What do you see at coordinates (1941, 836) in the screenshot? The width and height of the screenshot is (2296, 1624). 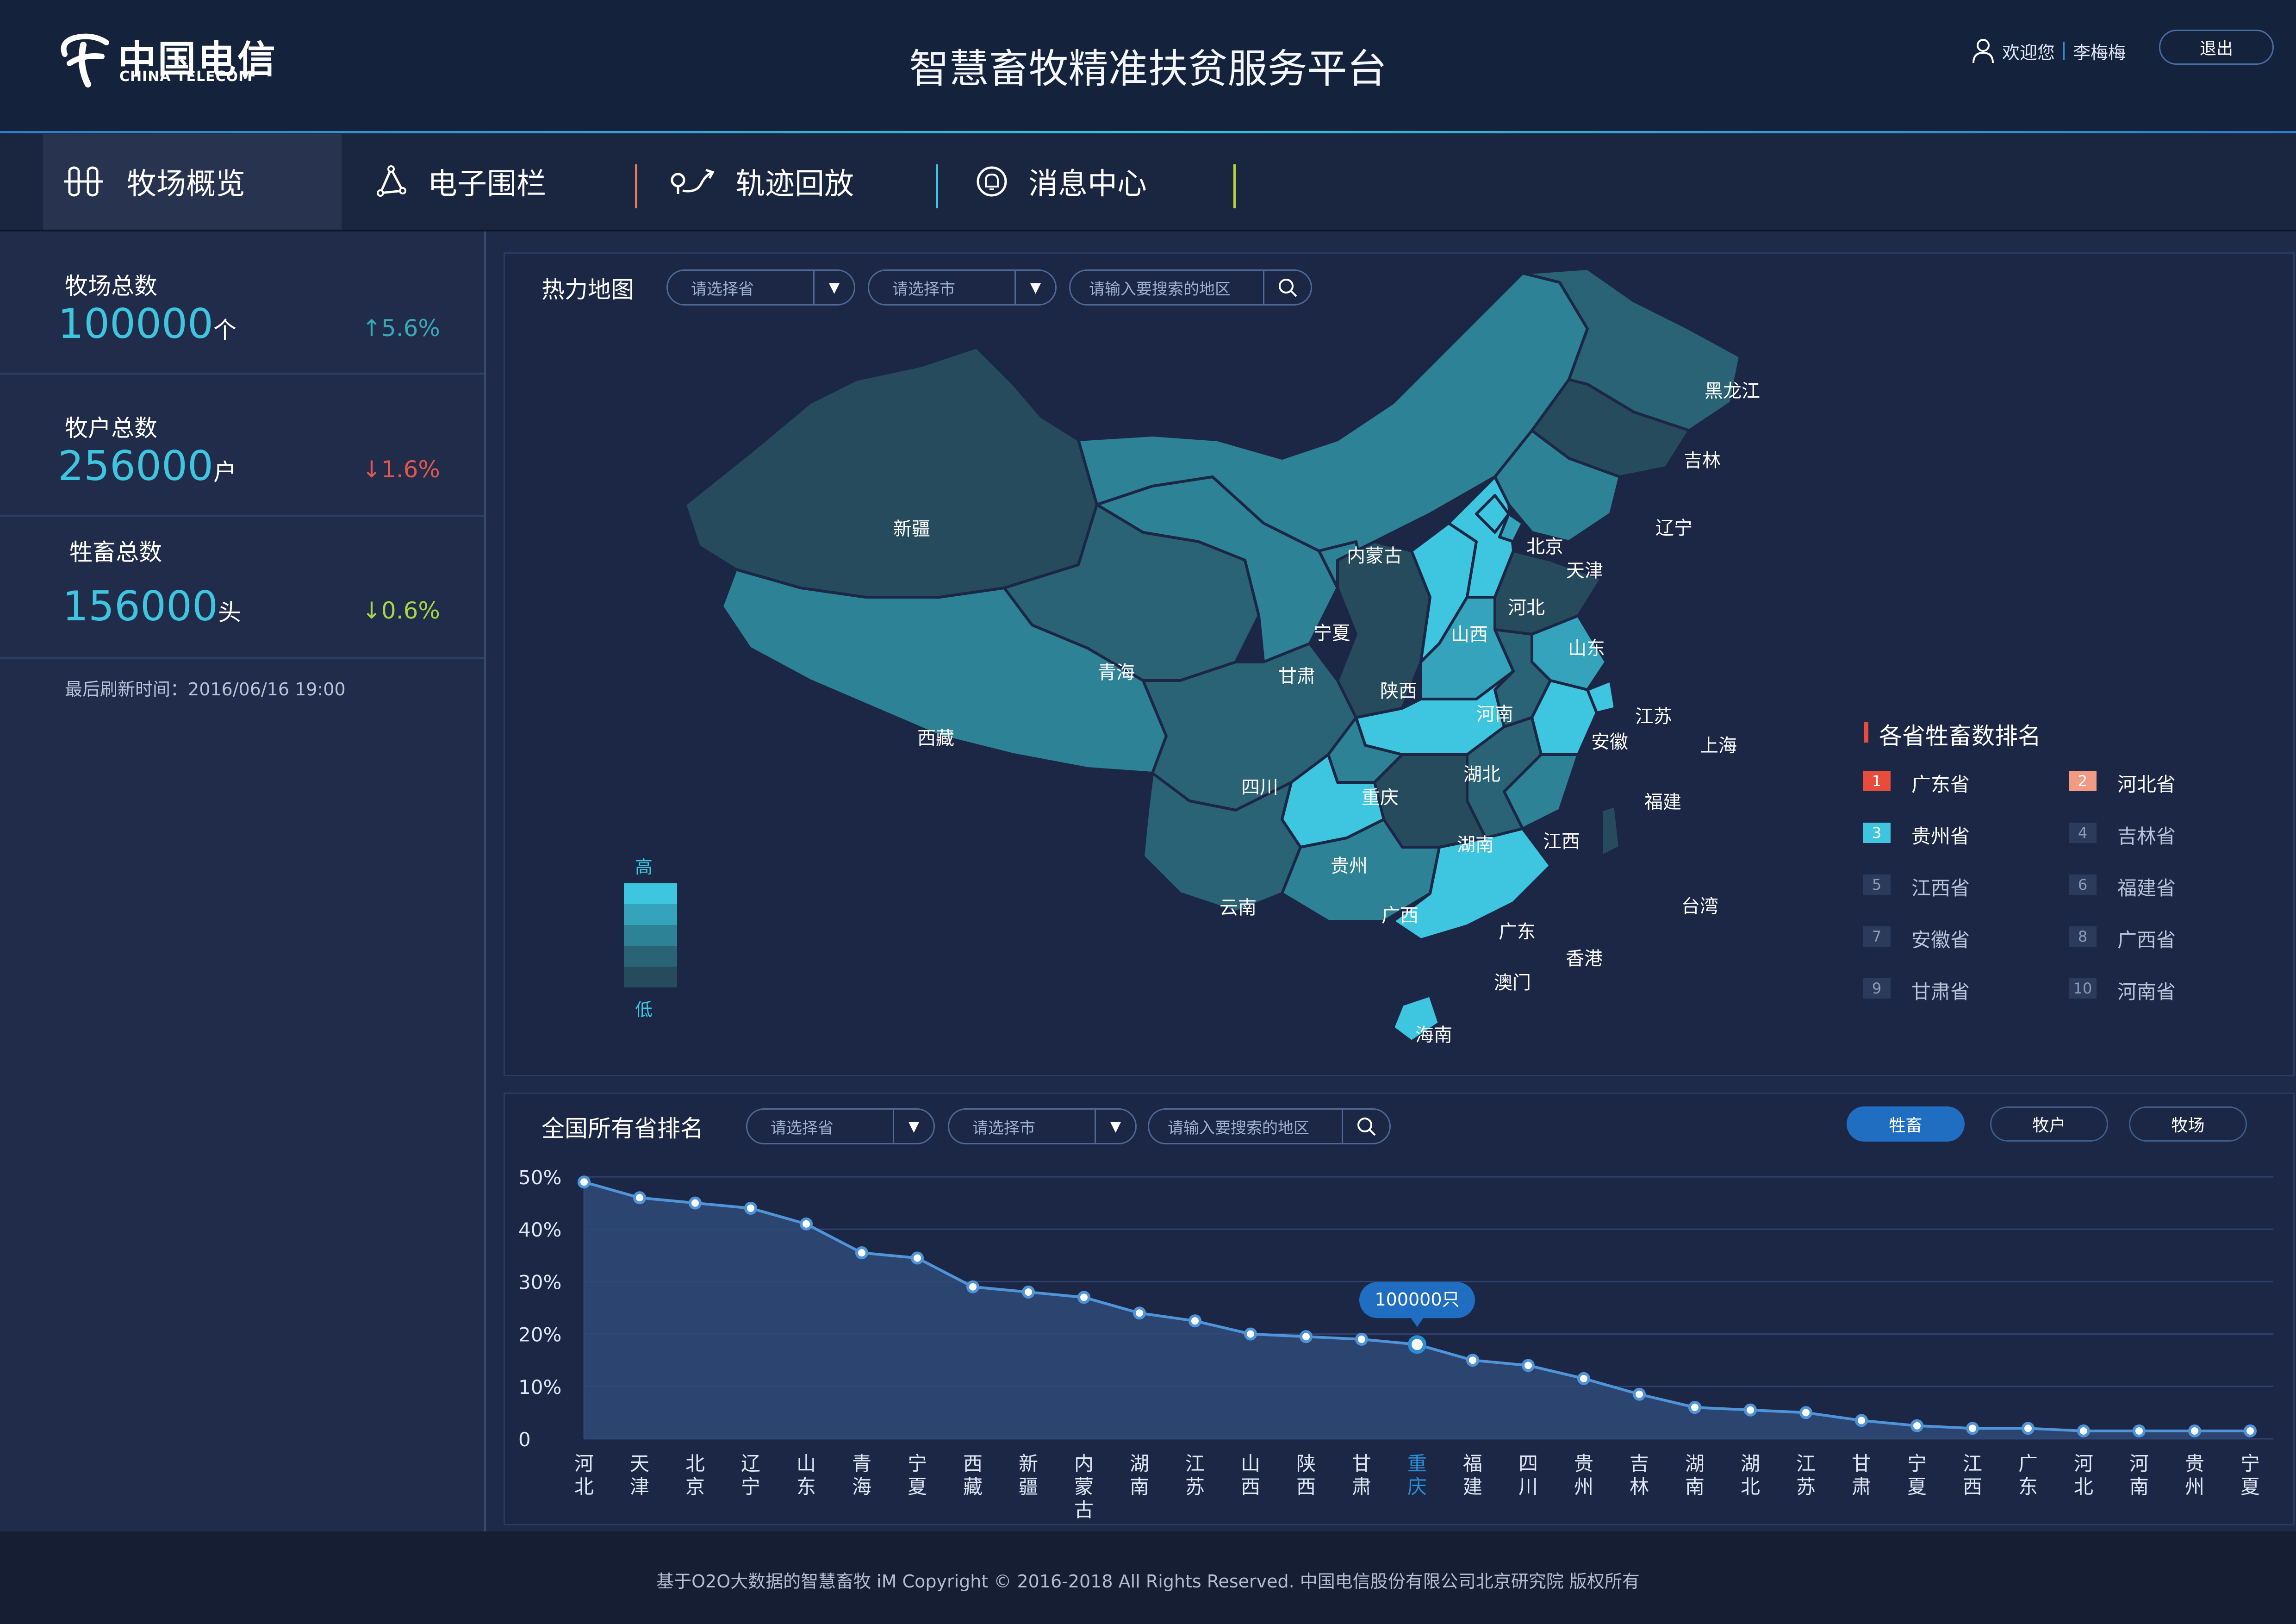 I see `rank-province-name: 贵州省` at bounding box center [1941, 836].